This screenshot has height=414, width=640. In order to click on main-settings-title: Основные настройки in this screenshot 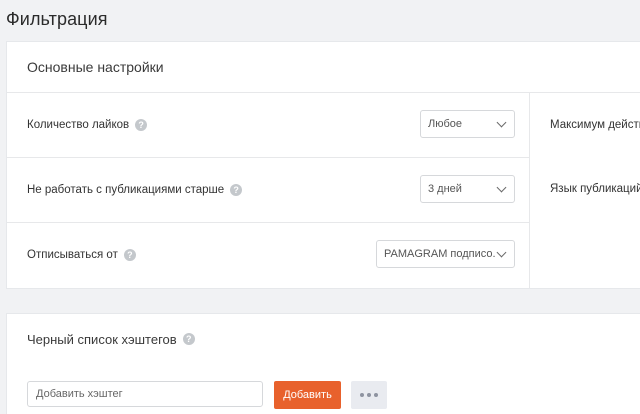, I will do `click(323, 67)`.